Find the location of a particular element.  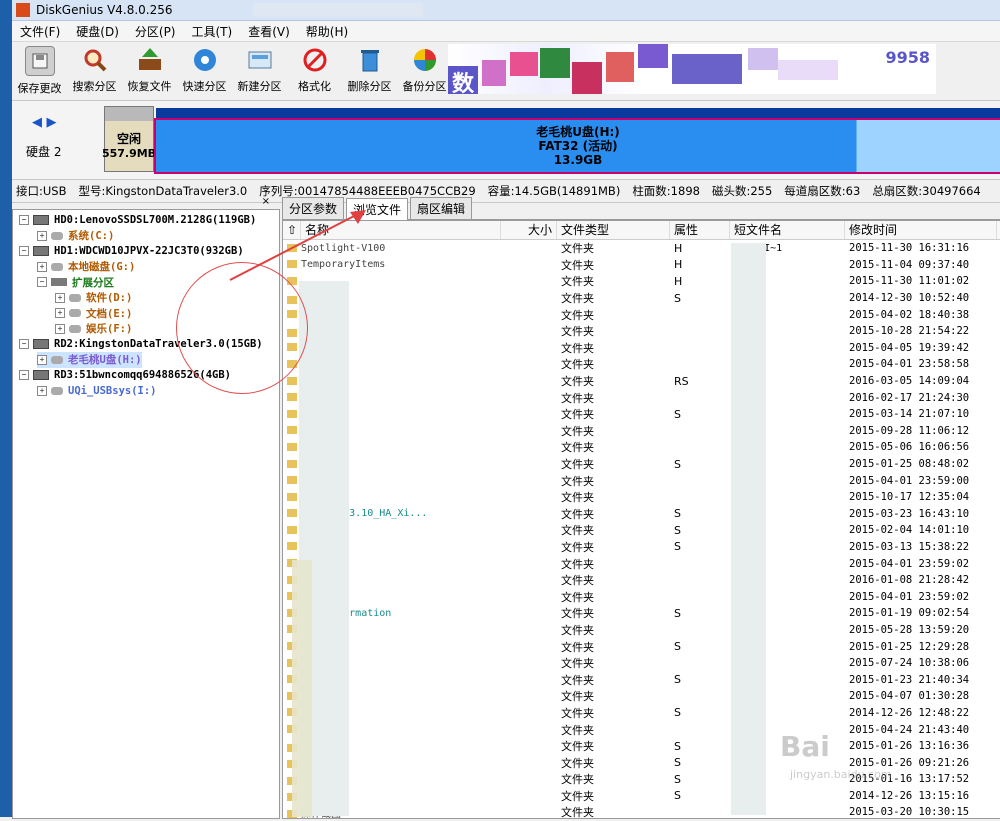

restore-files-button: 恢复文件 is located at coordinates (149, 70).